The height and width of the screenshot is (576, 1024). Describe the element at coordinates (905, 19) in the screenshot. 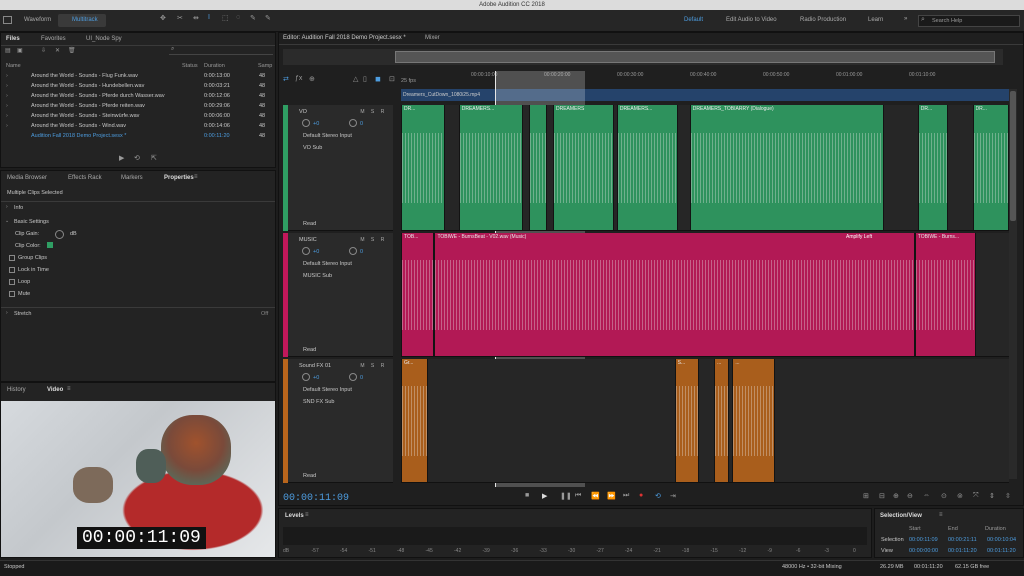

I see `more-workspaces-button: »` at that location.